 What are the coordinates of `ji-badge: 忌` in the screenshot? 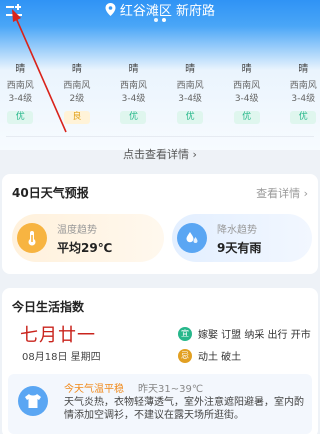 It's located at (185, 355).